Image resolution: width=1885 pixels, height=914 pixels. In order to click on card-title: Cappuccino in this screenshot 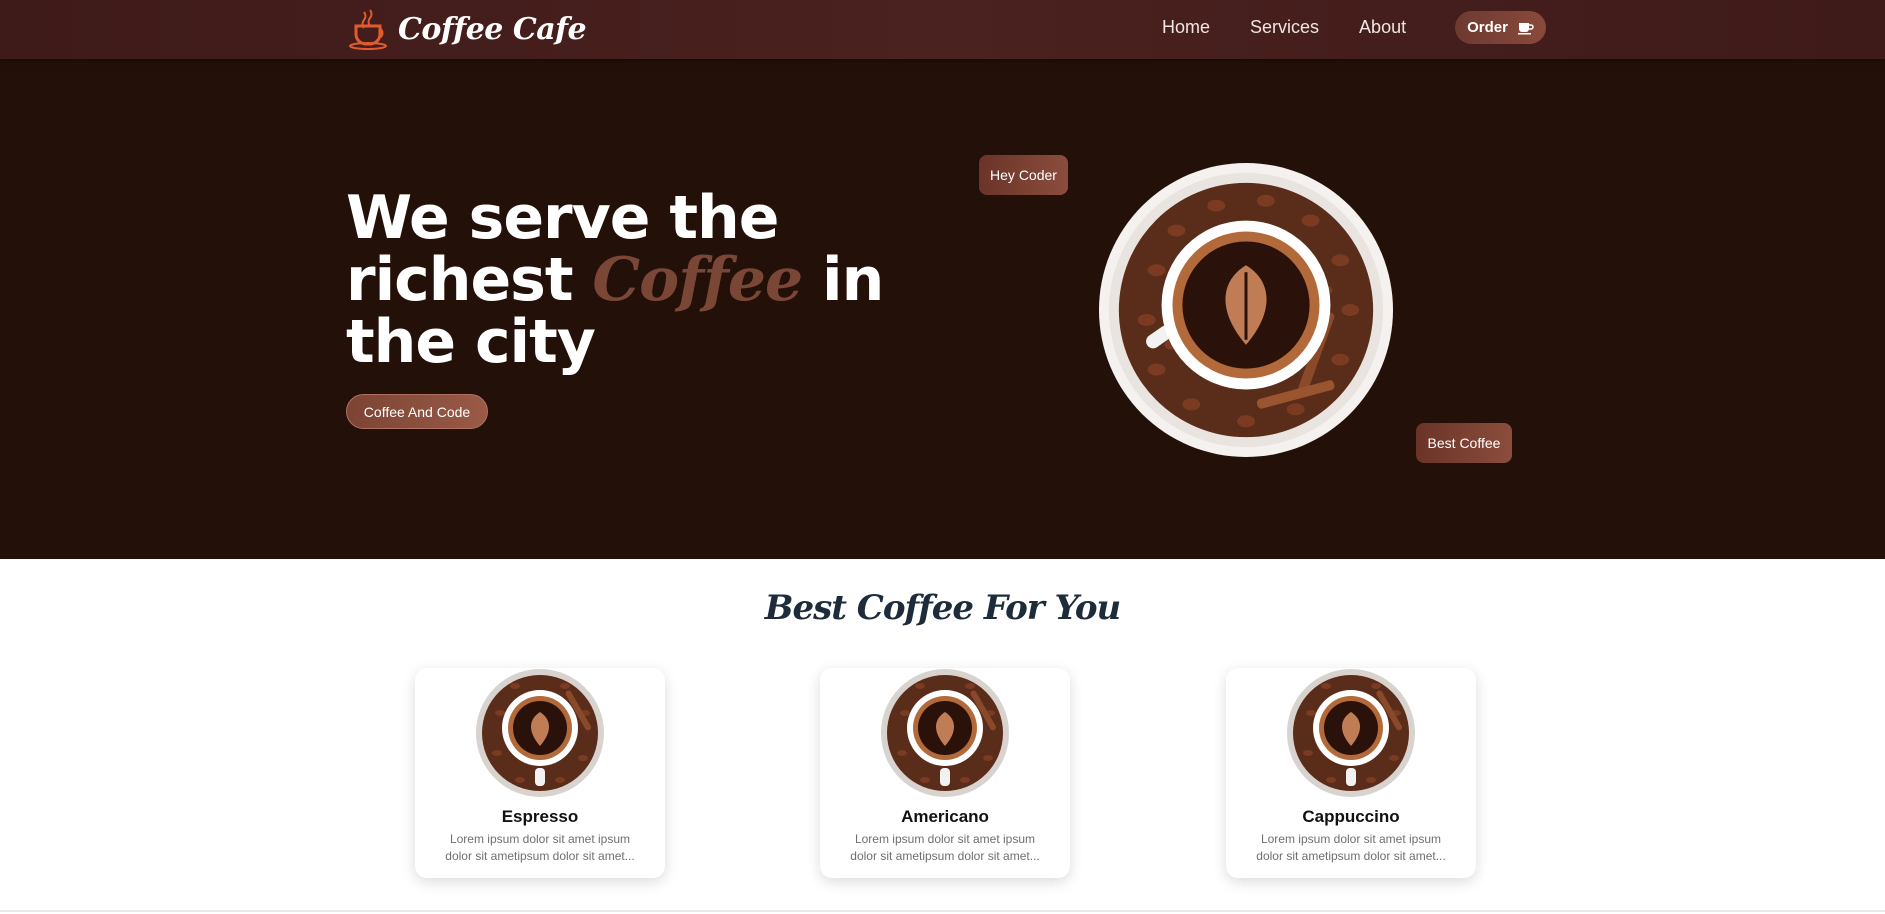, I will do `click(1351, 816)`.